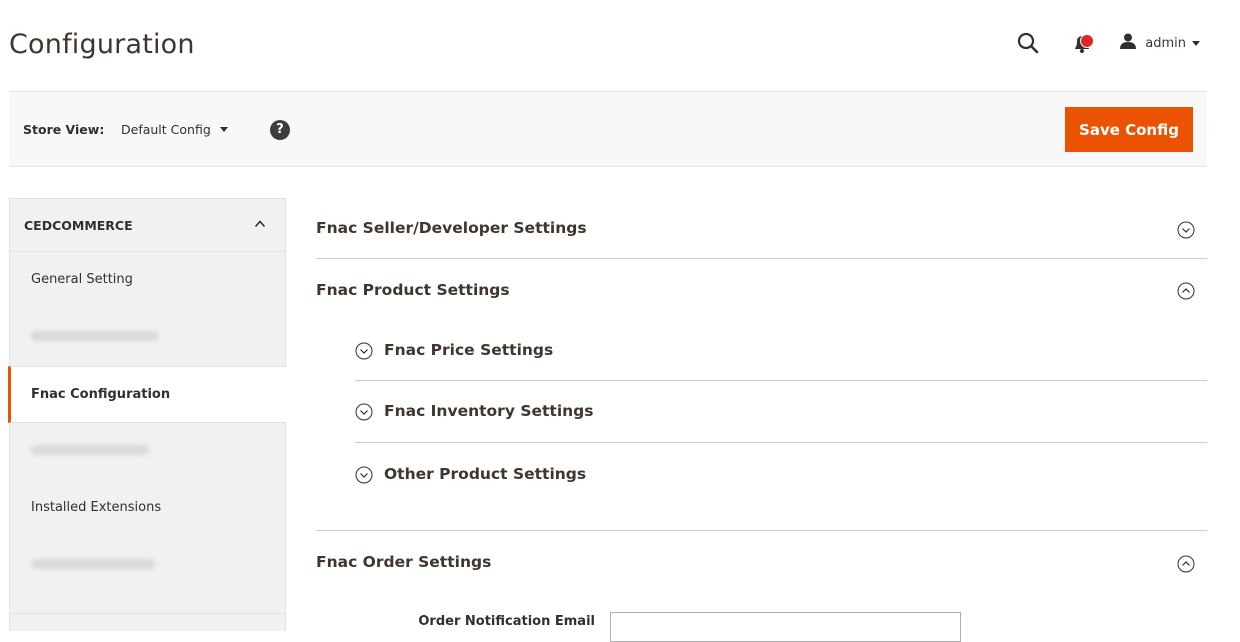  Describe the element at coordinates (781, 350) in the screenshot. I see `subsection-fnac-price-settings: Fnac Price Settings` at that location.